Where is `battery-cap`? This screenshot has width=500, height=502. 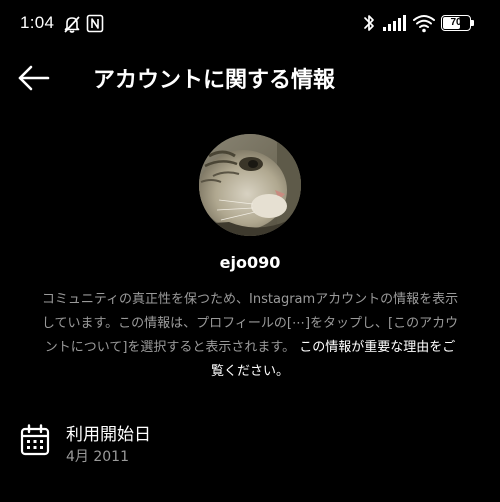 battery-cap is located at coordinates (472, 23).